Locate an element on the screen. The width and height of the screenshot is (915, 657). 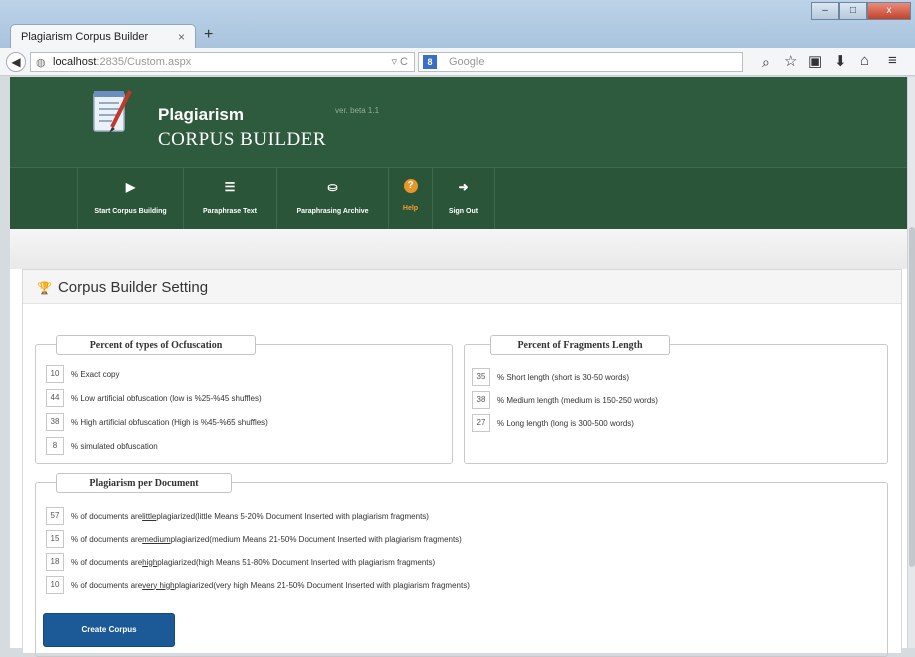
site-header: Plagiarism CORPUS BUILDER ver. beta 1.1 is located at coordinates (458, 122).